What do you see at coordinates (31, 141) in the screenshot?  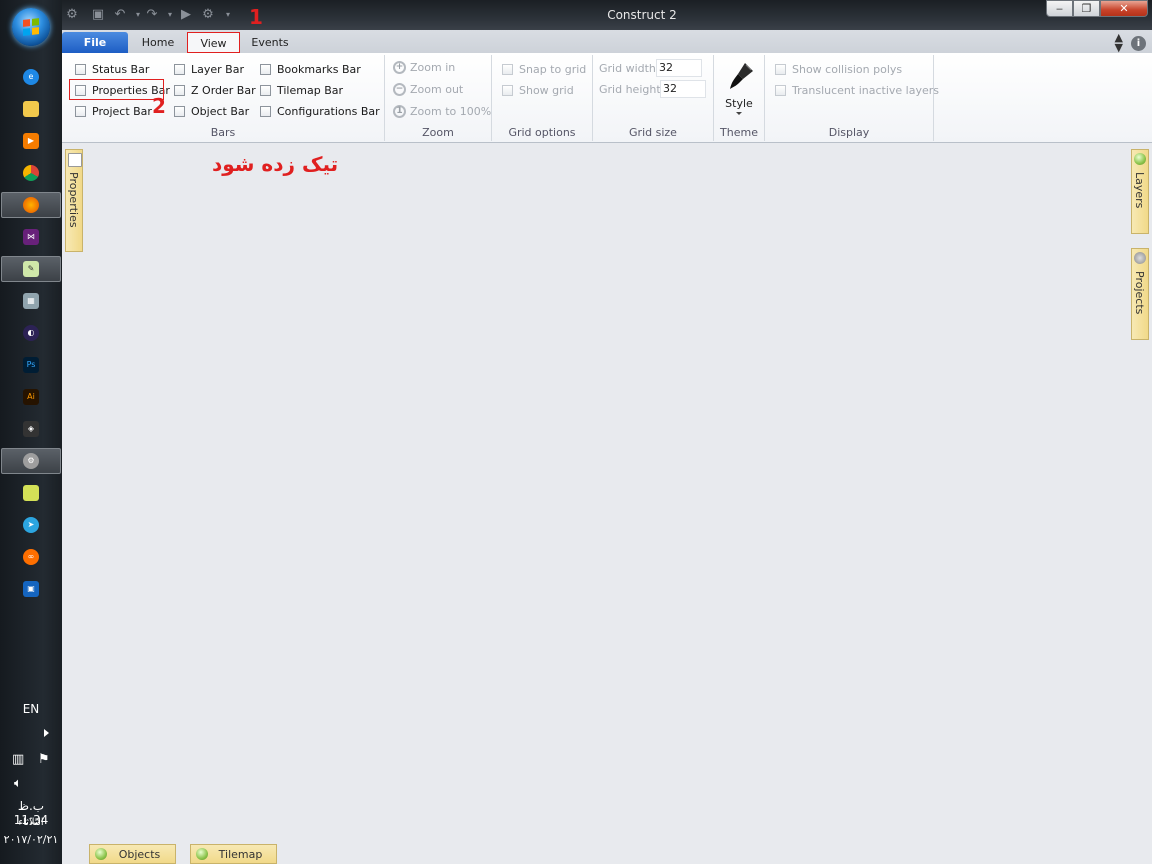 I see `media-player-icon: ▶` at bounding box center [31, 141].